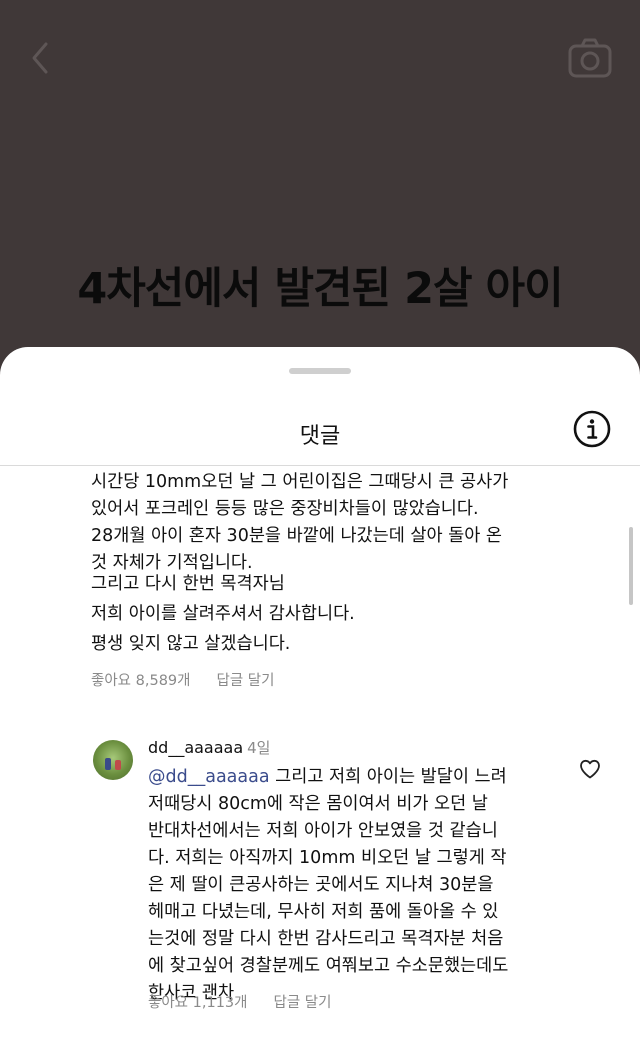 The image size is (640, 1047). What do you see at coordinates (140, 681) in the screenshot?
I see `like-count: 좋아요 8,589개` at bounding box center [140, 681].